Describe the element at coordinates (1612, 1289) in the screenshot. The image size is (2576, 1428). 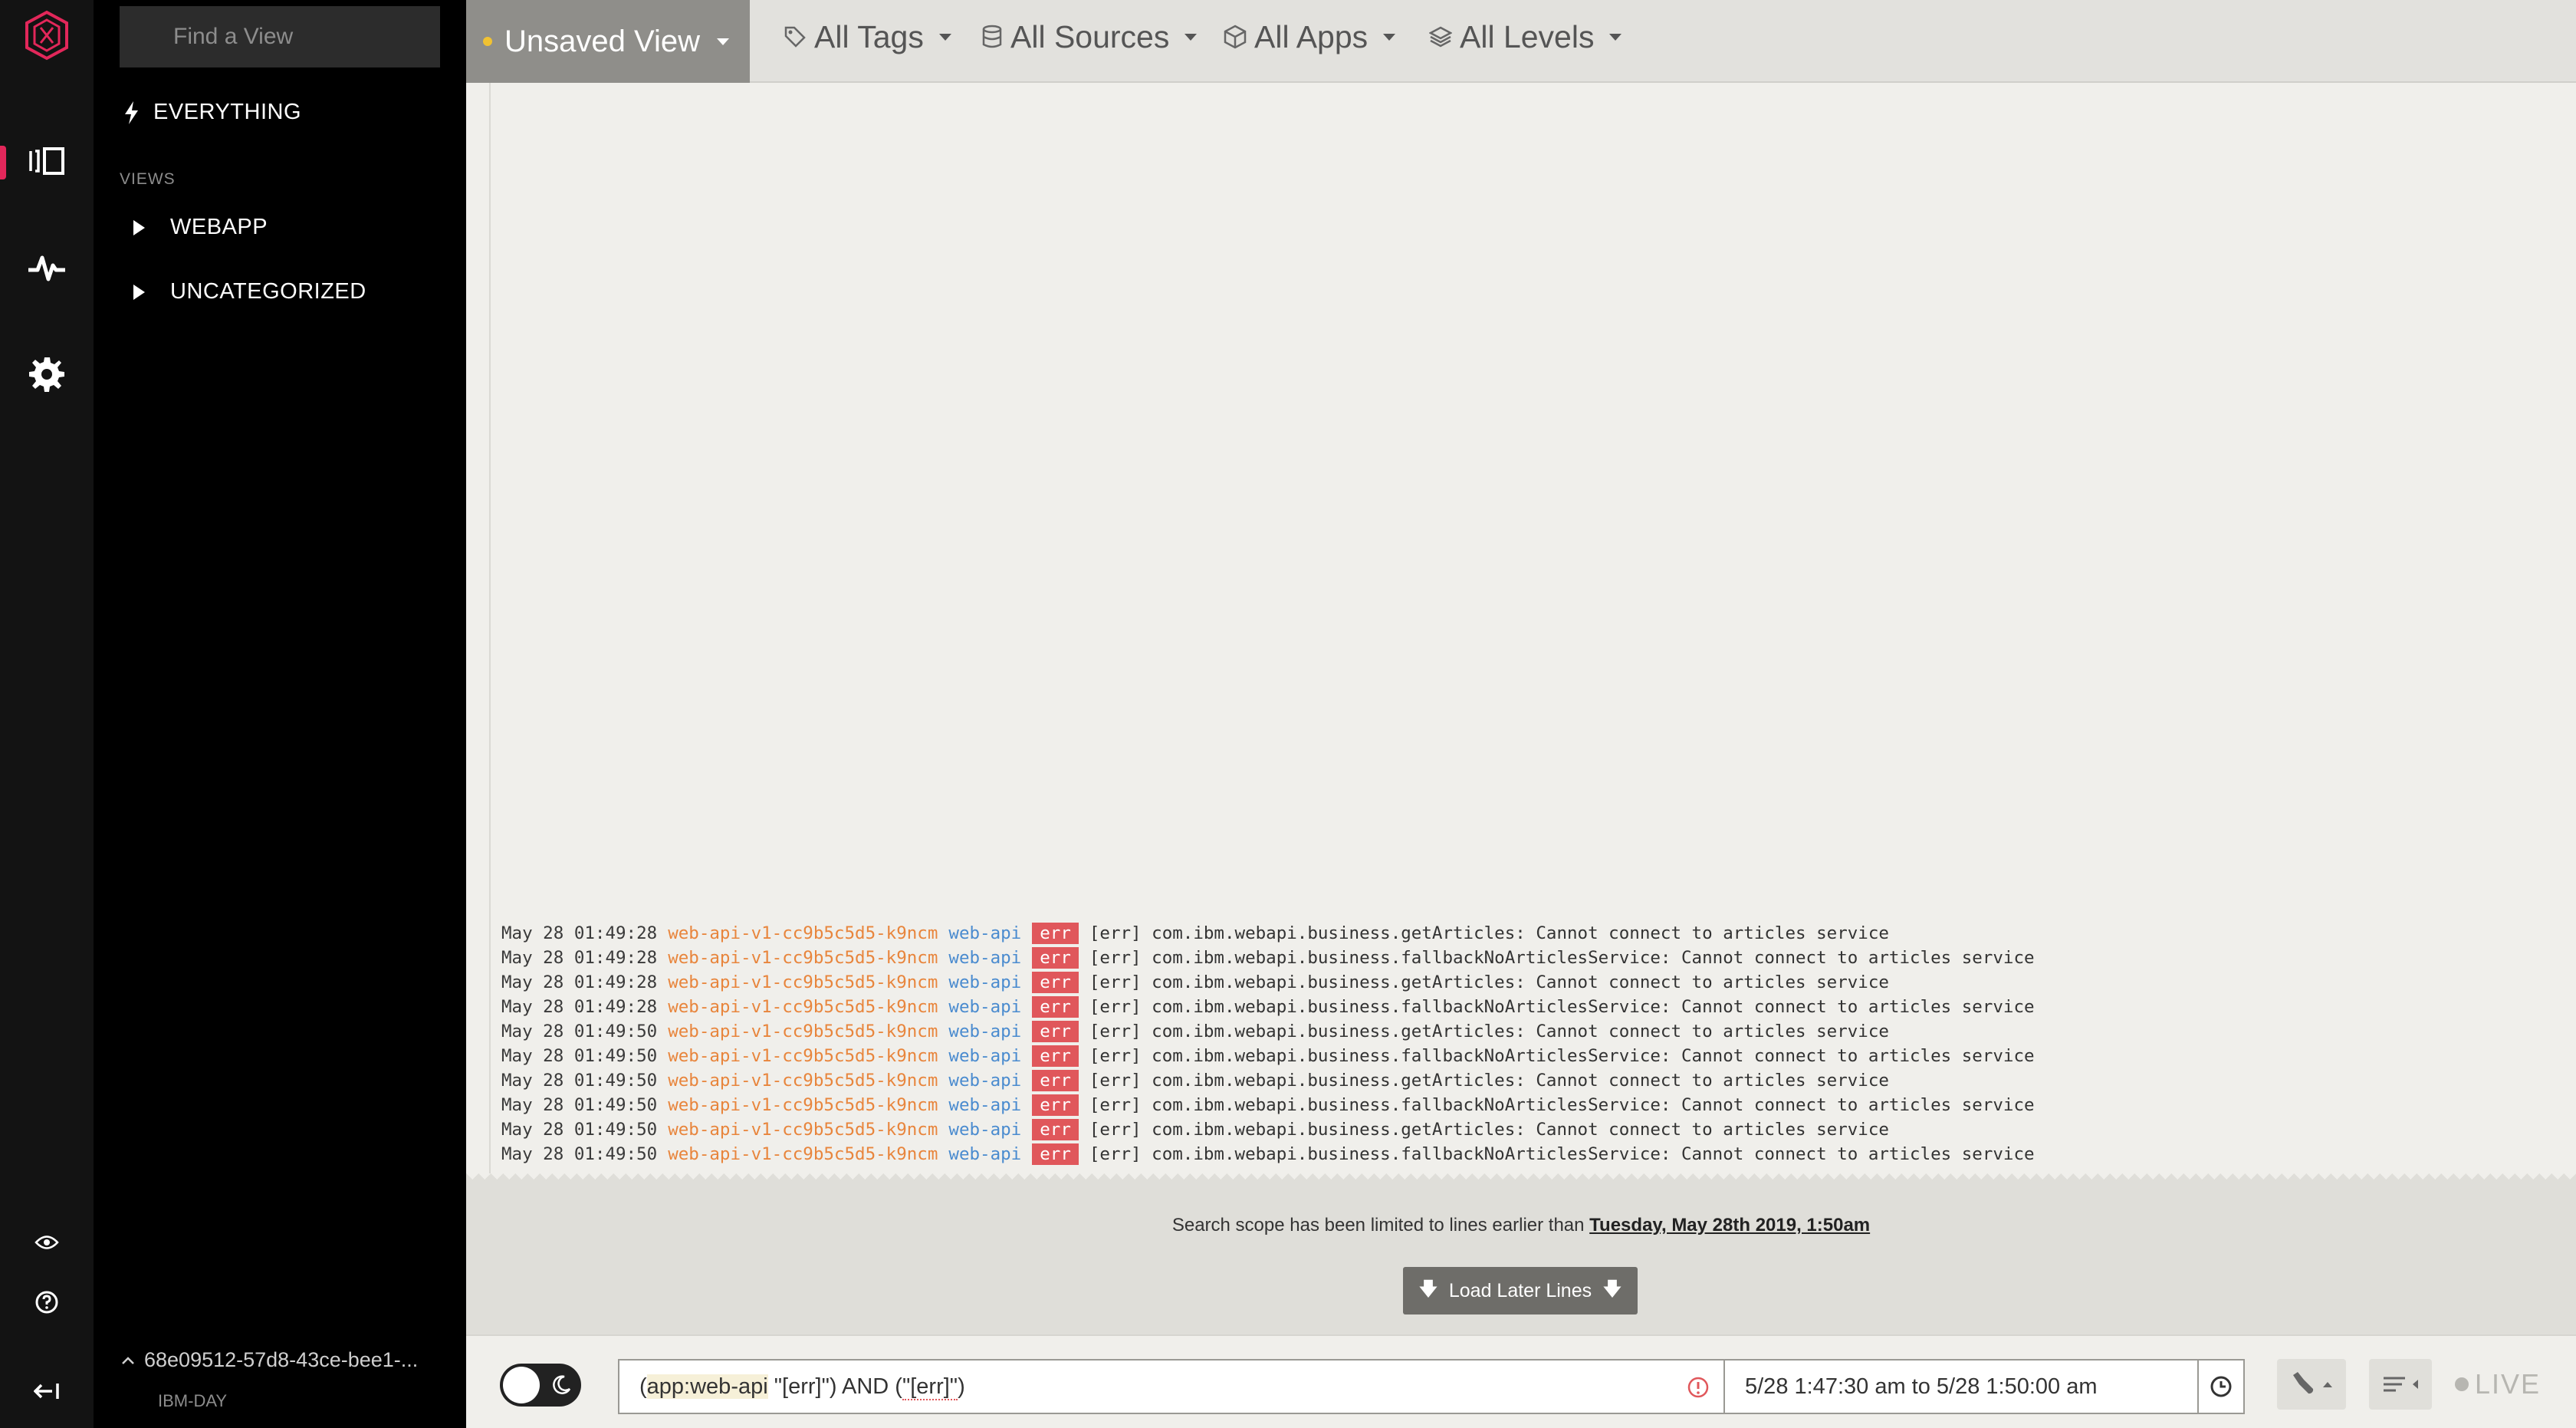
I see `arrow-down-icon: 🡇` at that location.